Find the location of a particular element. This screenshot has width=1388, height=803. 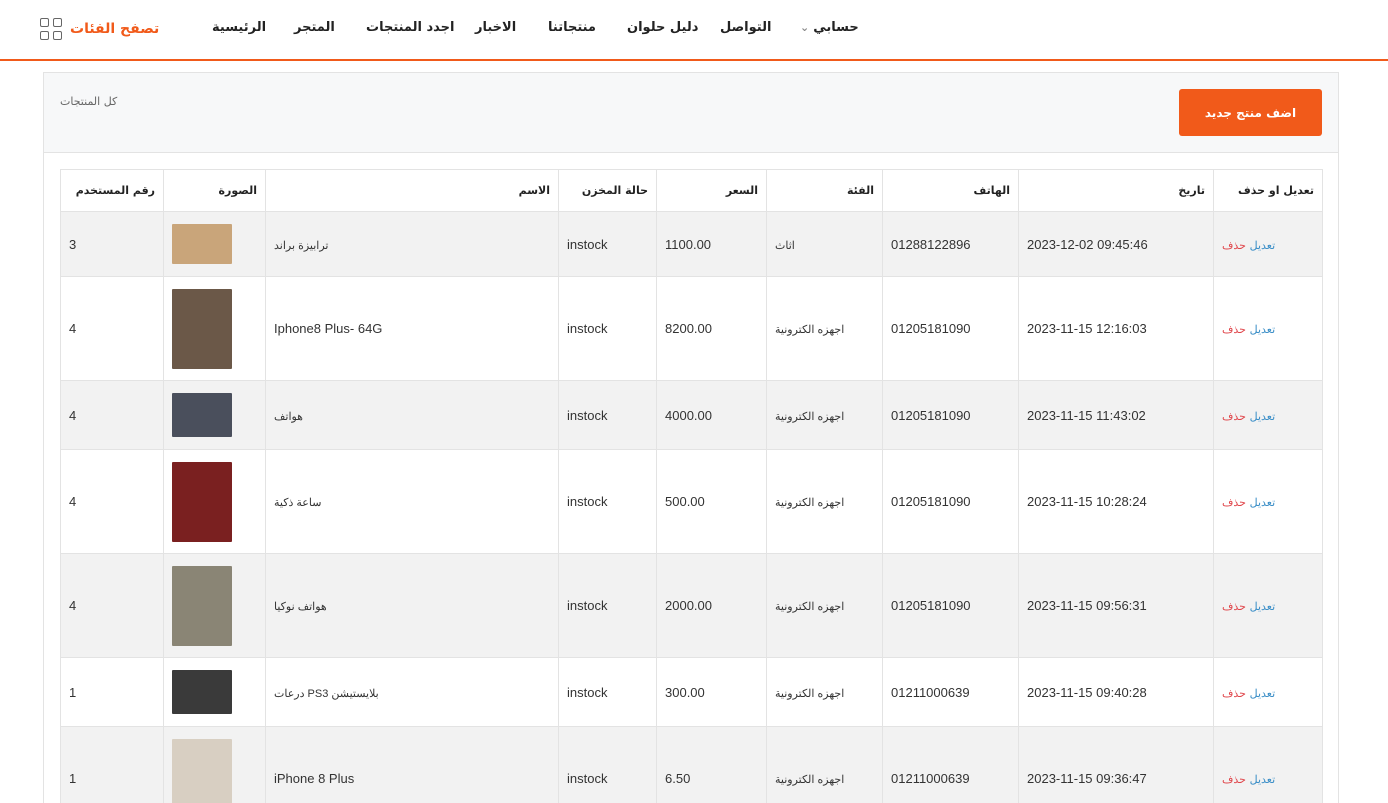

product-name: iPhone 8 Plus is located at coordinates (314, 778).